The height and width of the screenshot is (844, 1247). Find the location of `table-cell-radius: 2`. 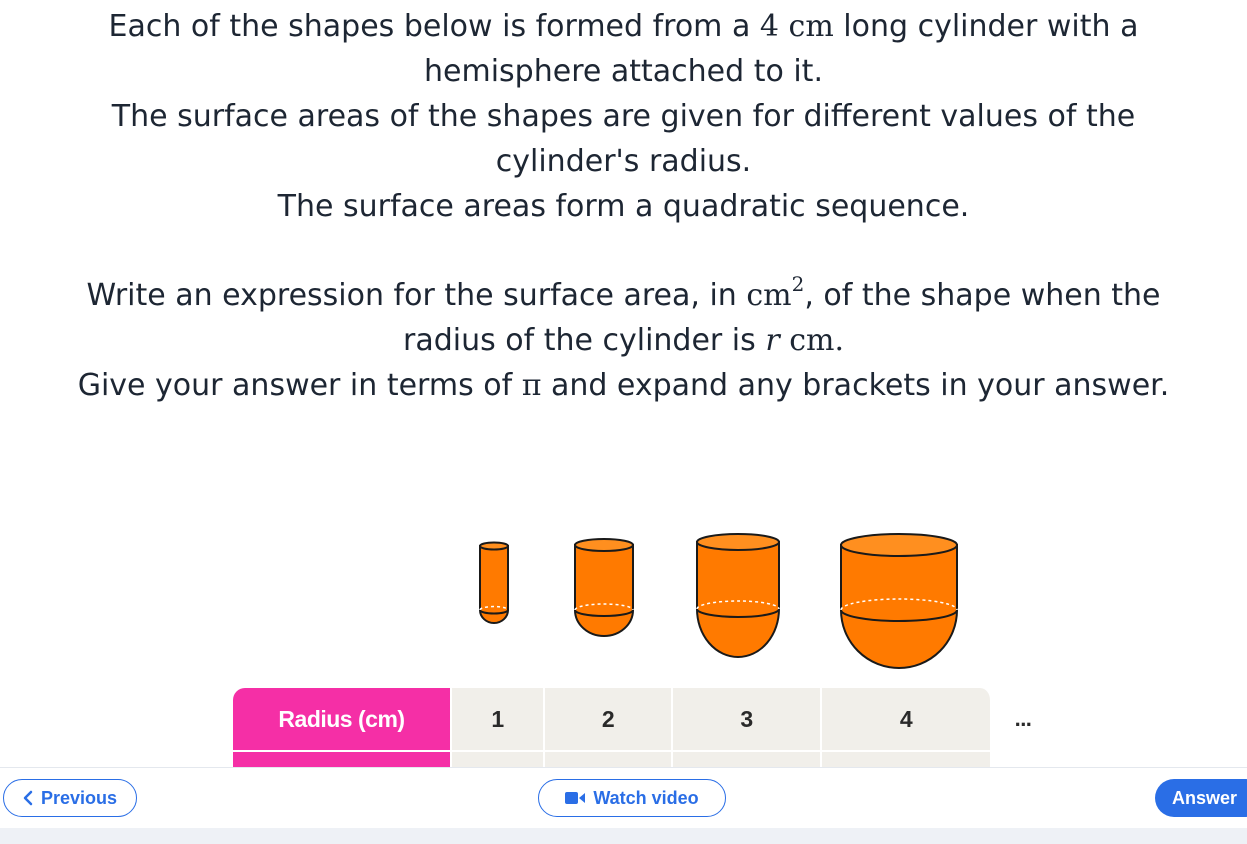

table-cell-radius: 2 is located at coordinates (609, 720).